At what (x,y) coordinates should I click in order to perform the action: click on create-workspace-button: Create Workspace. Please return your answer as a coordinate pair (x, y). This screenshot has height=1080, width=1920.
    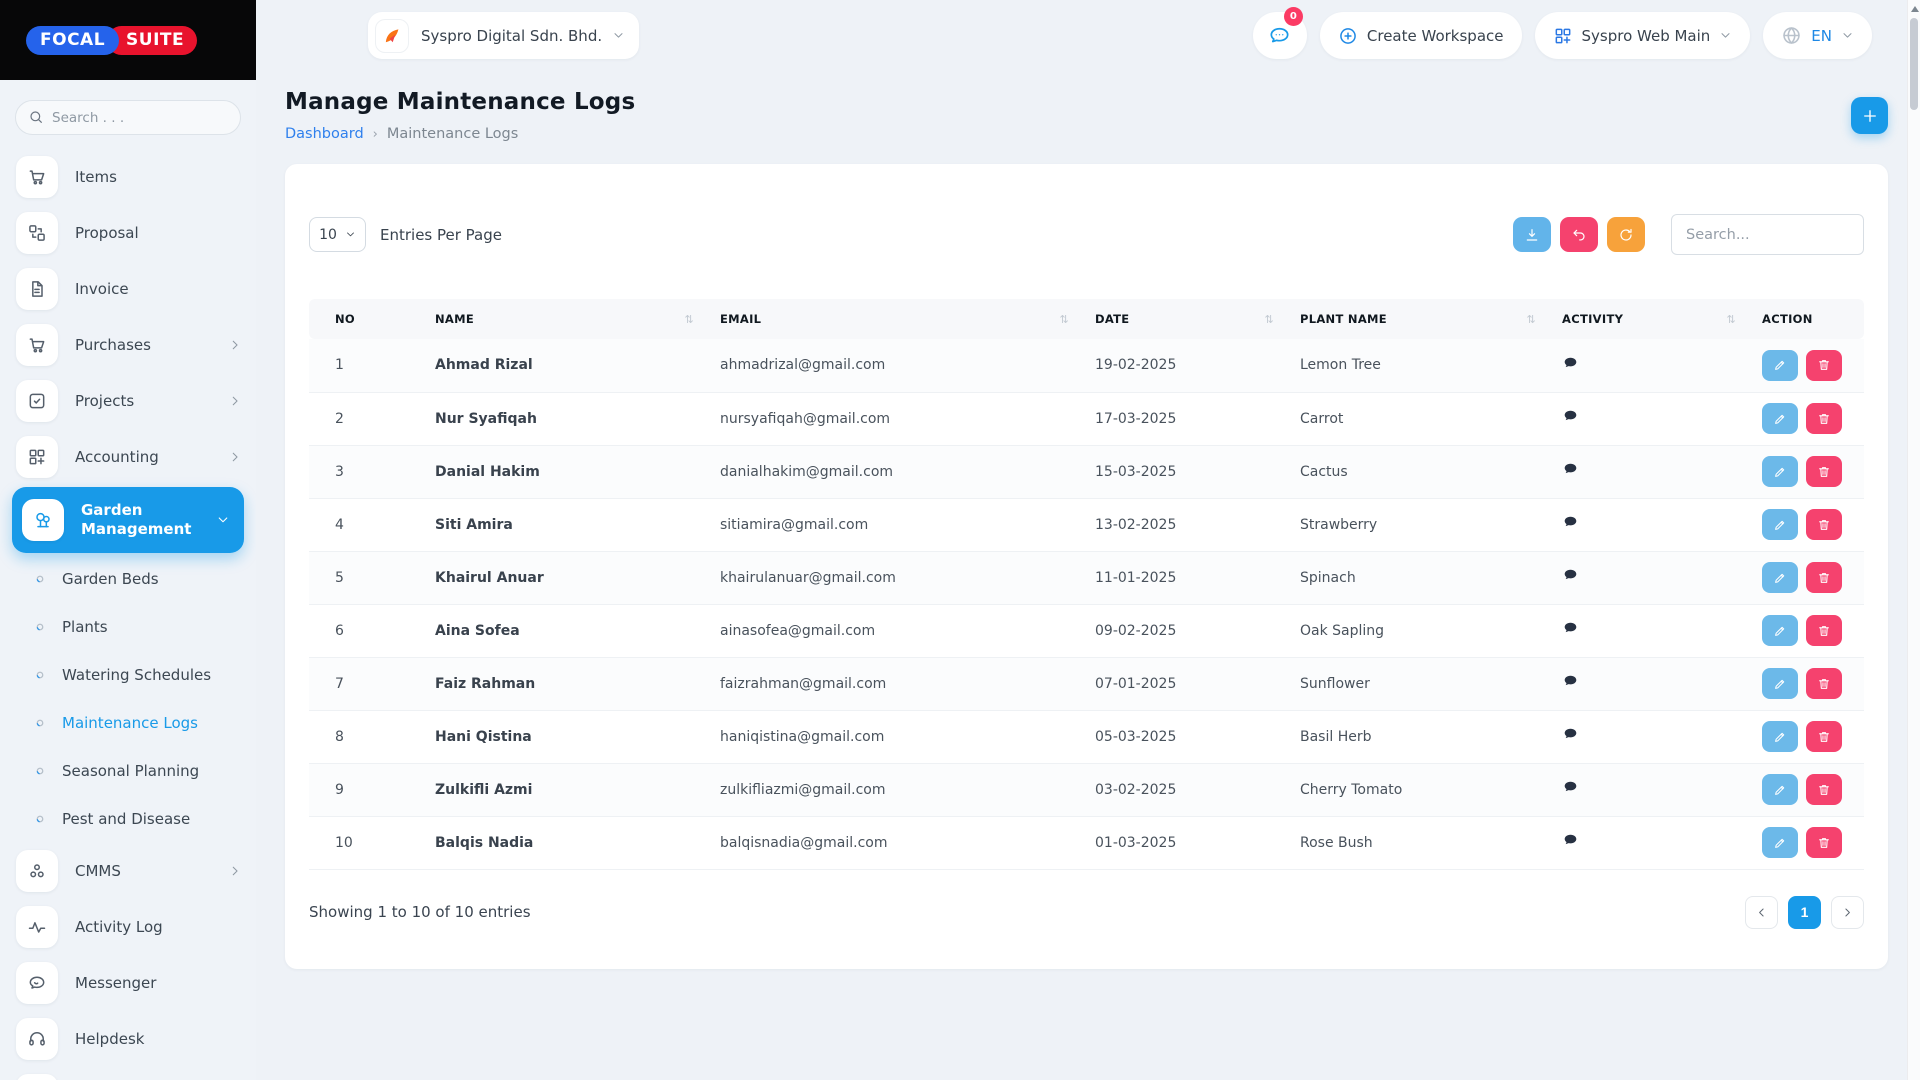
    Looking at the image, I should click on (1420, 35).